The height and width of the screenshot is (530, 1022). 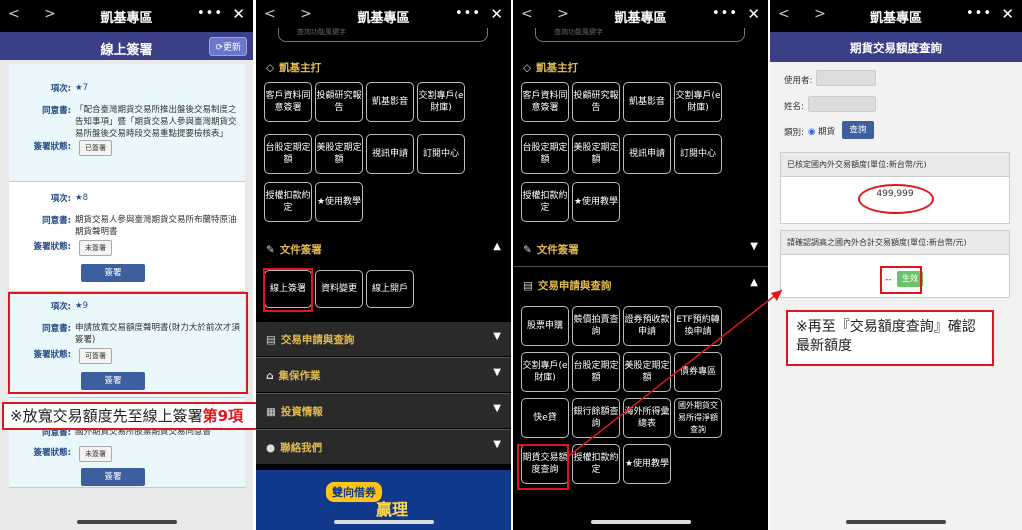 I want to click on banner-headline: 贏理, so click(x=392, y=509).